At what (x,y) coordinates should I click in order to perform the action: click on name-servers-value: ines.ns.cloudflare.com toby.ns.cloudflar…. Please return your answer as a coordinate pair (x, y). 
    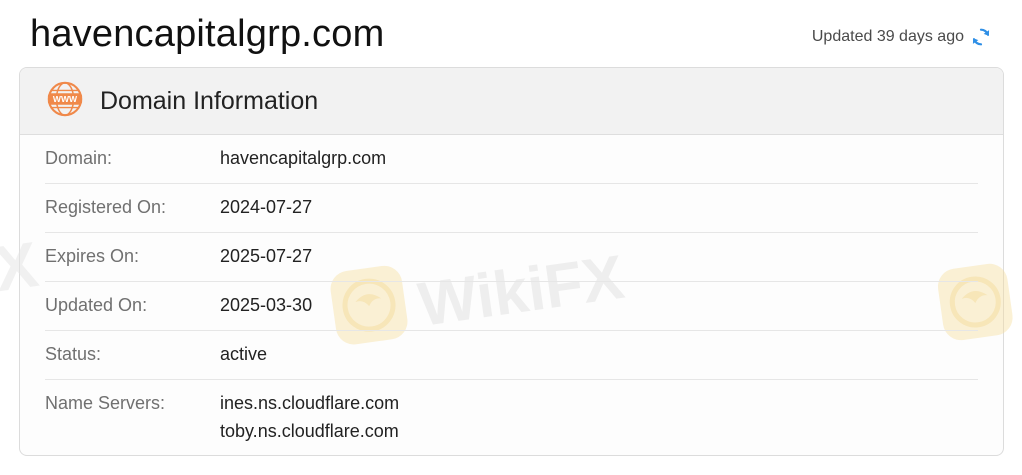
    Looking at the image, I should click on (309, 417).